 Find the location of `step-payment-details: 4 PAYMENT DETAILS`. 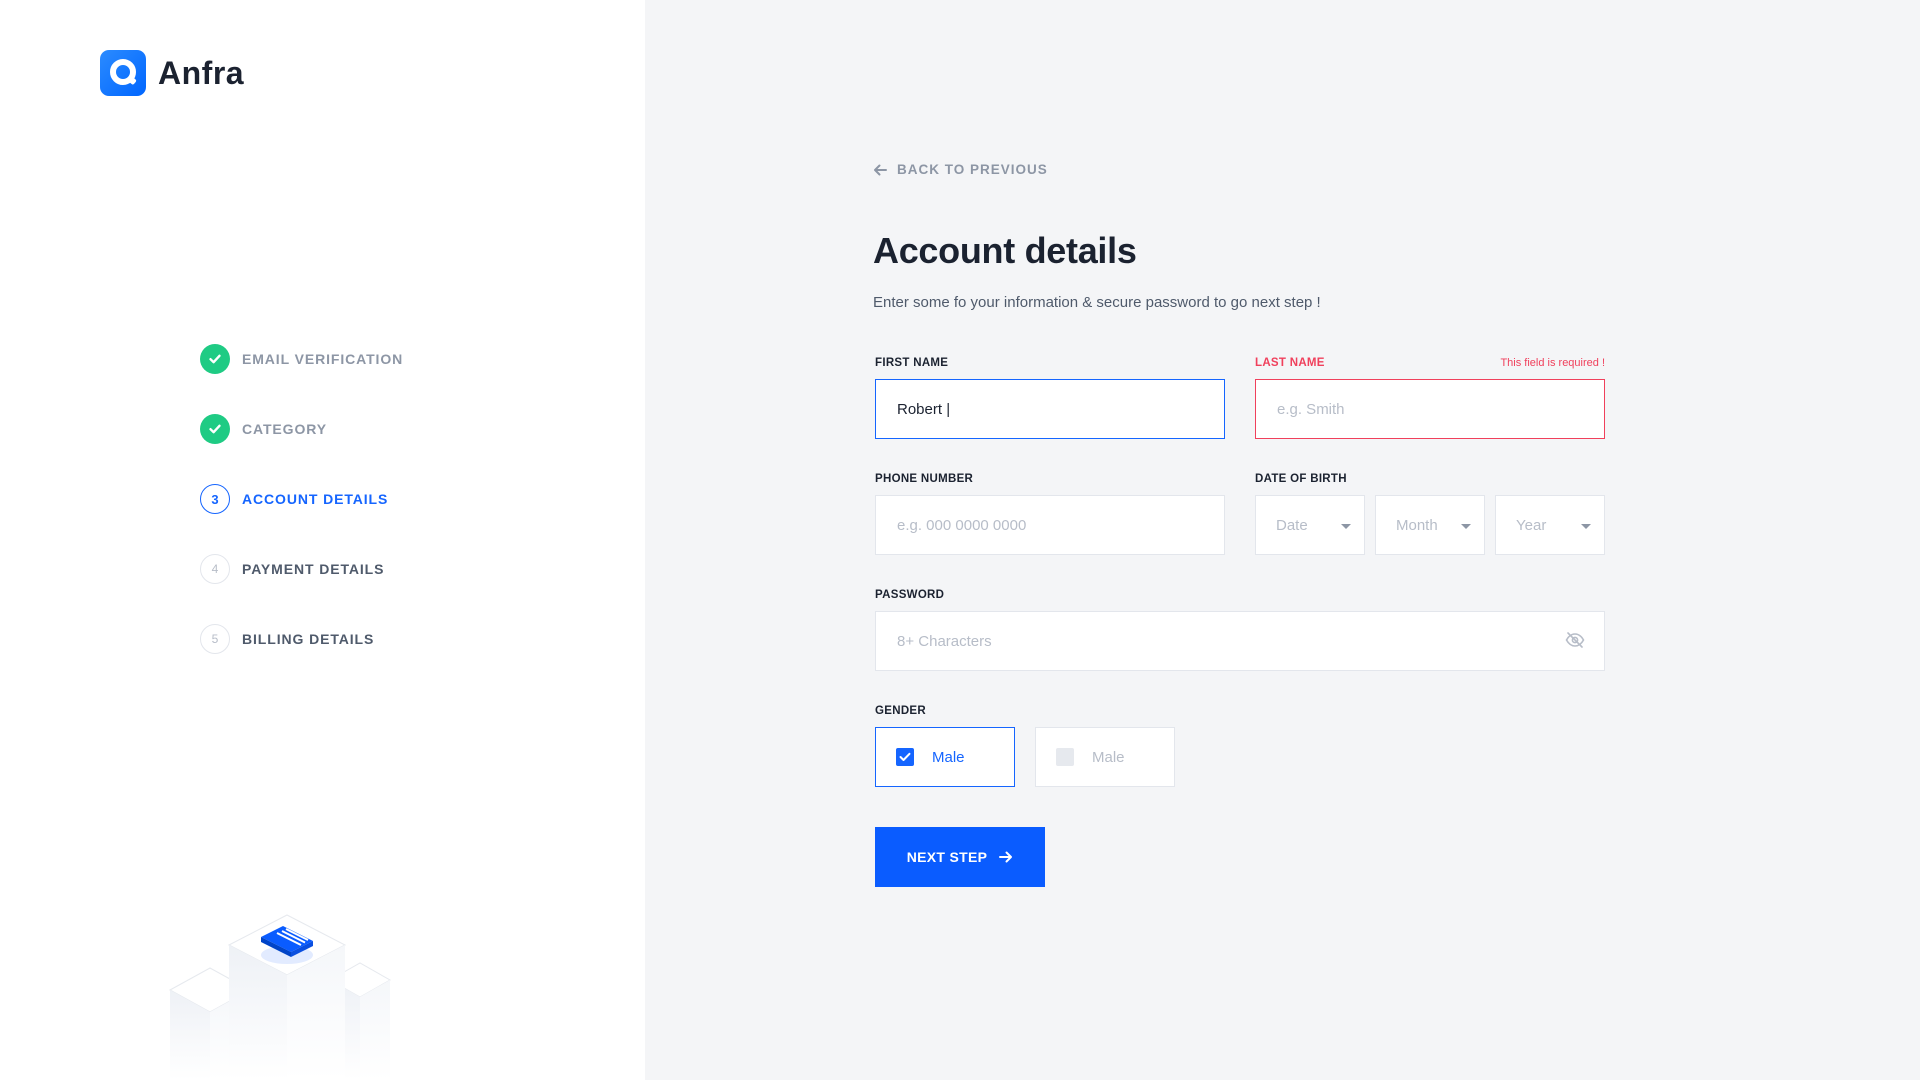

step-payment-details: 4 PAYMENT DETAILS is located at coordinates (301, 569).